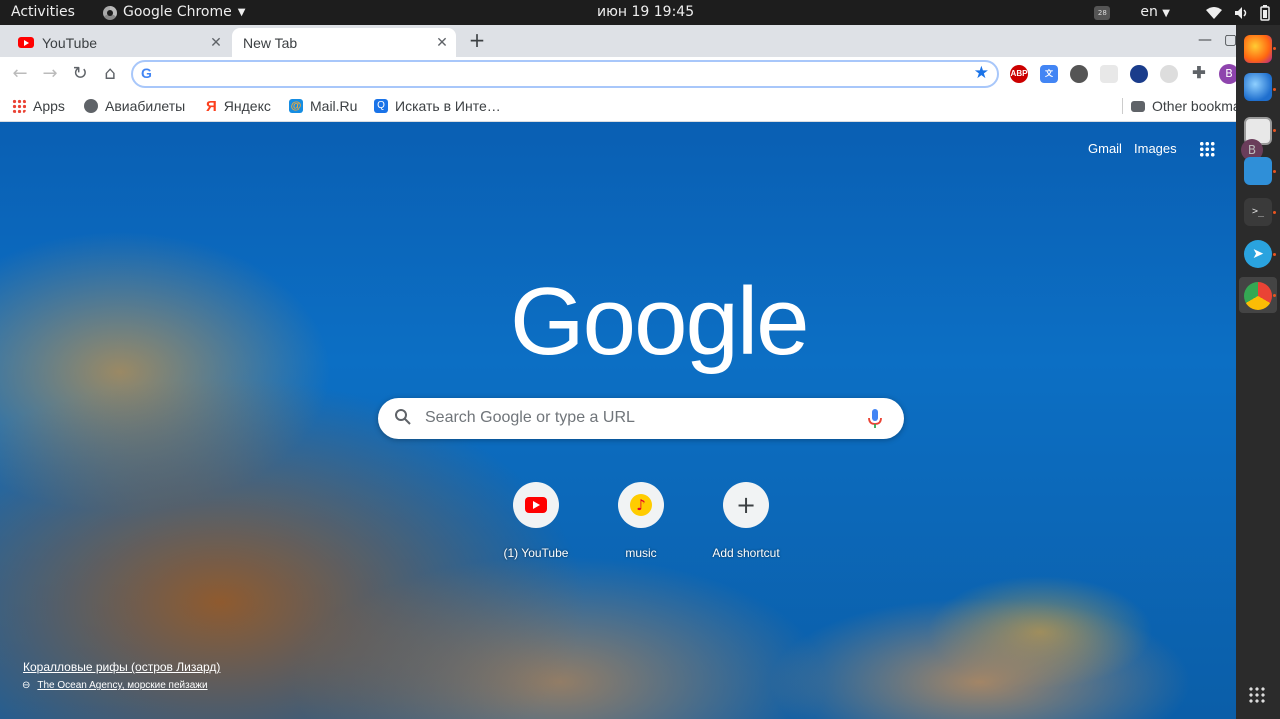 Image resolution: width=1280 pixels, height=719 pixels. I want to click on bookmark-aviabilety: Авиабилеты, so click(134, 106).